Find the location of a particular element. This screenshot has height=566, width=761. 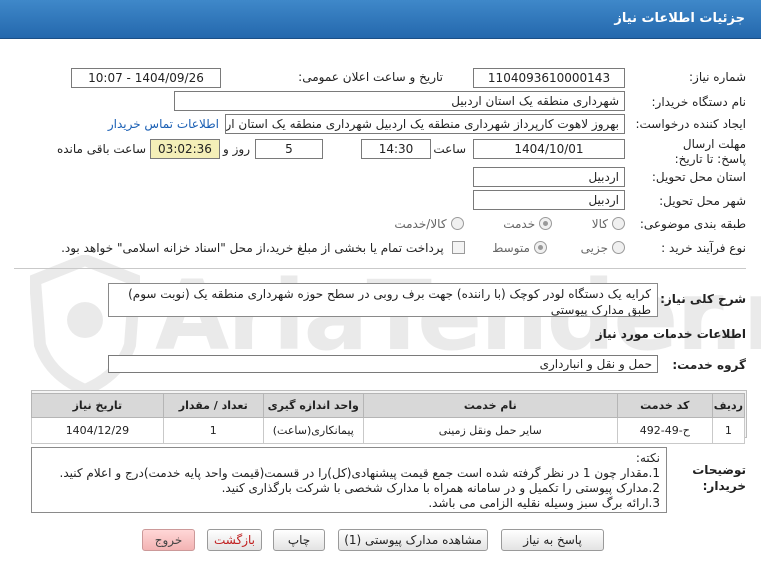

exit-button: خروج is located at coordinates (168, 540).